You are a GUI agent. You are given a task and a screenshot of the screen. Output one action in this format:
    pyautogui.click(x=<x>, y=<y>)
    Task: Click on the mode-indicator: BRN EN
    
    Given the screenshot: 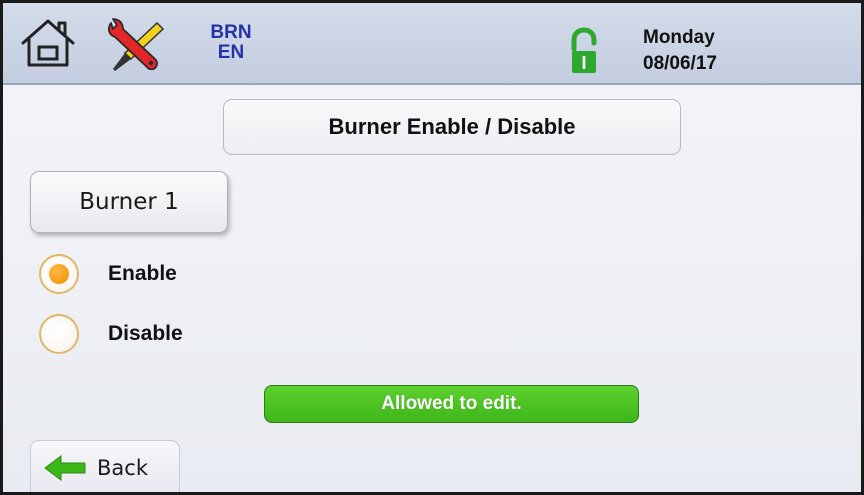 What is the action you would take?
    pyautogui.click(x=231, y=43)
    